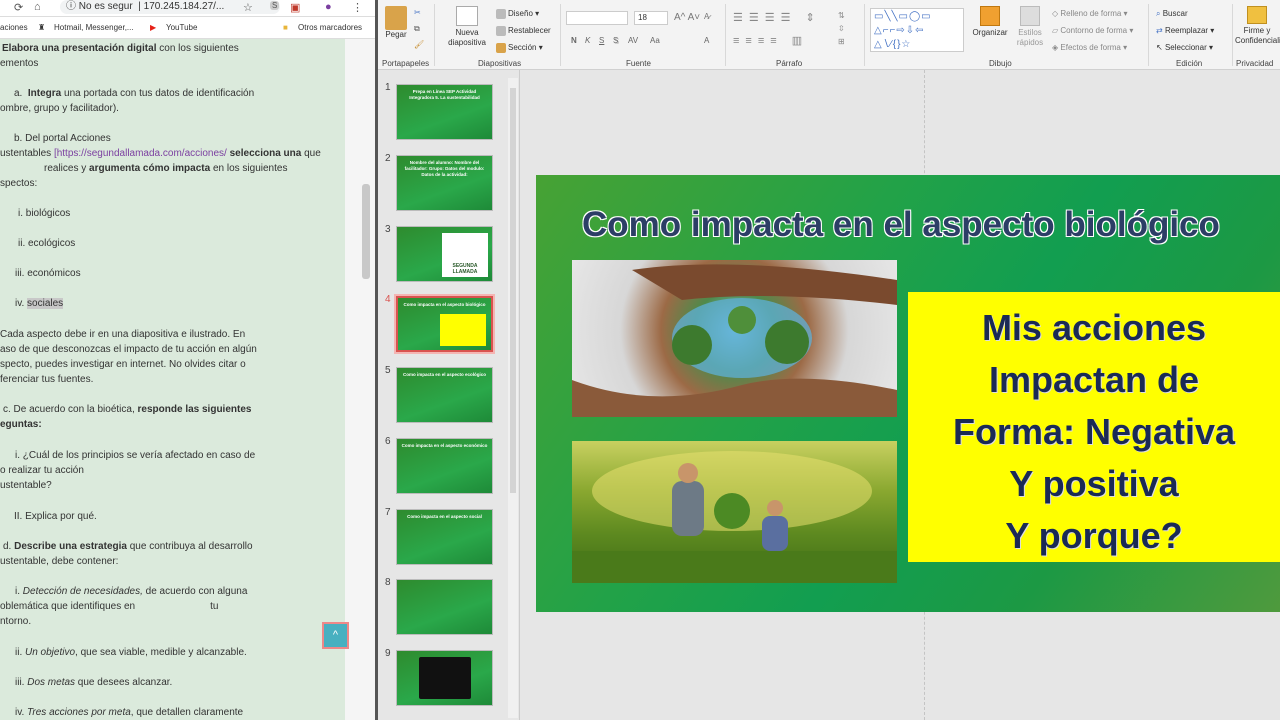 Image resolution: width=1280 pixels, height=720 pixels. What do you see at coordinates (366, 231) in the screenshot?
I see `scrollbar-thumb` at bounding box center [366, 231].